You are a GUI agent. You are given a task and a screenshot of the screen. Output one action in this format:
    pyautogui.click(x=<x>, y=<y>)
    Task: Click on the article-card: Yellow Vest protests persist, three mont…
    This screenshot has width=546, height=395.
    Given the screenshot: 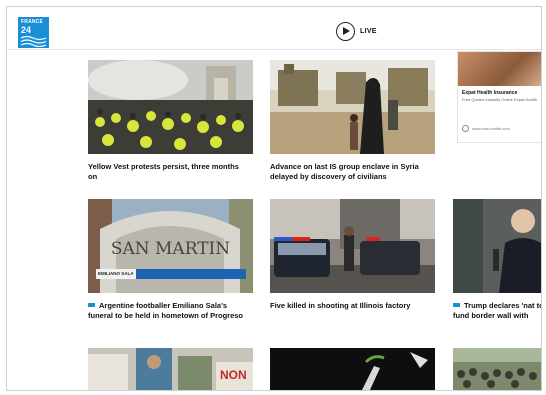 What is the action you would take?
    pyautogui.click(x=170, y=125)
    